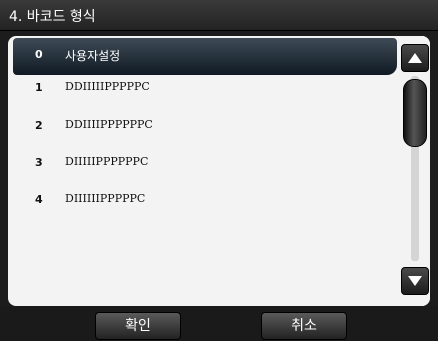 The height and width of the screenshot is (341, 438). I want to click on list-item-label: DIIIIIPPPPPPC, so click(107, 161).